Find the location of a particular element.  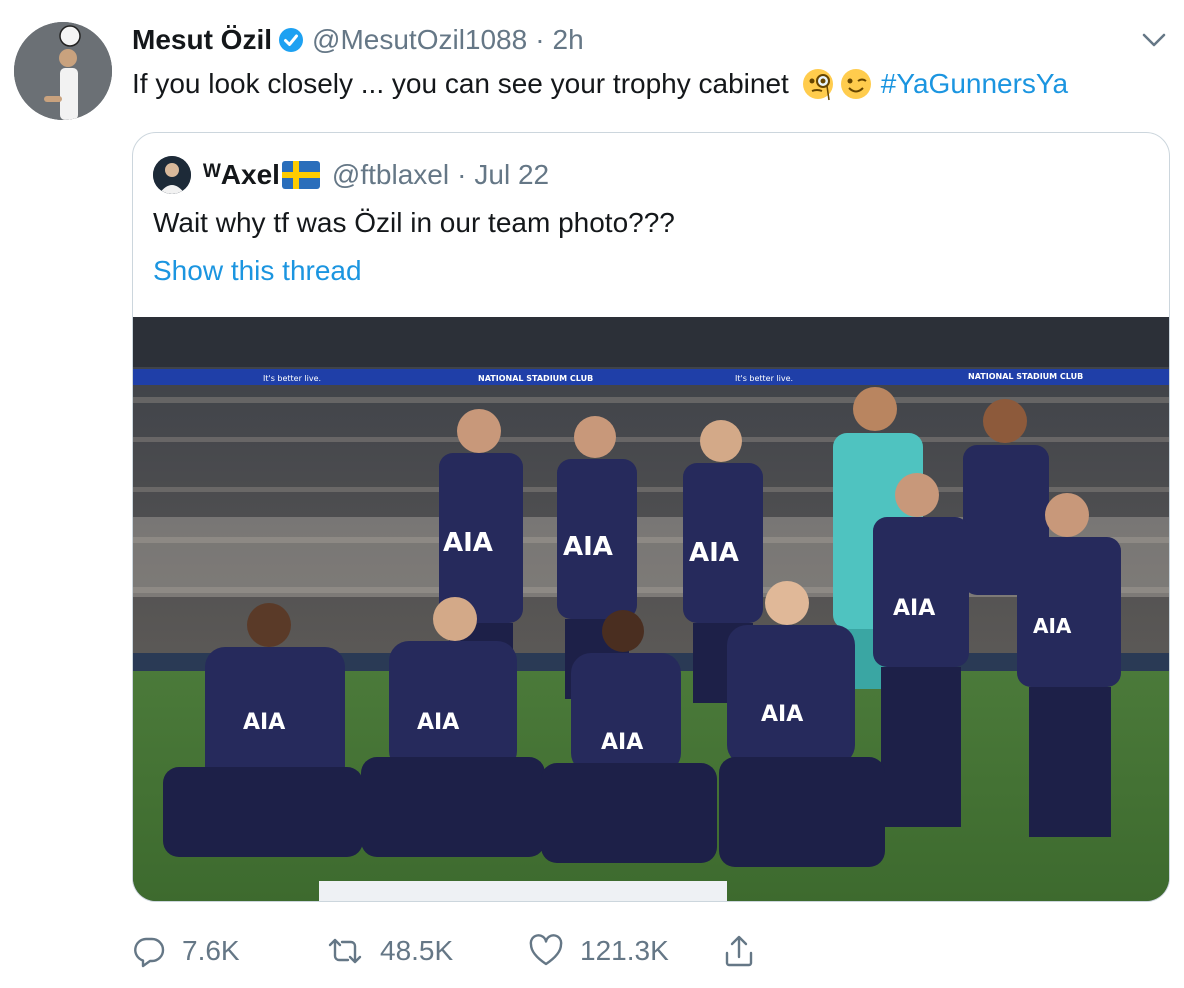

retweet-icon is located at coordinates (345, 951).